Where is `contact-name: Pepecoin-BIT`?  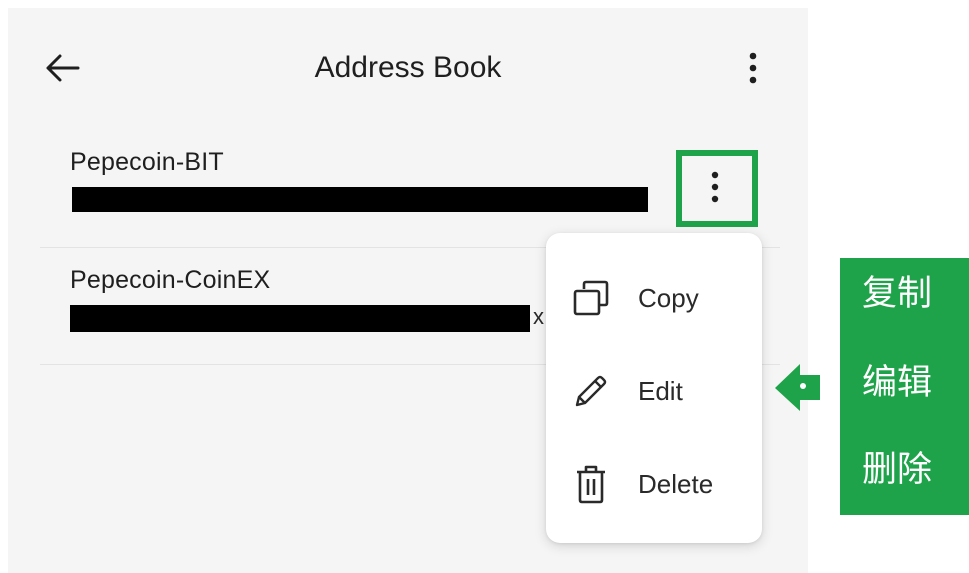 contact-name: Pepecoin-BIT is located at coordinates (147, 162).